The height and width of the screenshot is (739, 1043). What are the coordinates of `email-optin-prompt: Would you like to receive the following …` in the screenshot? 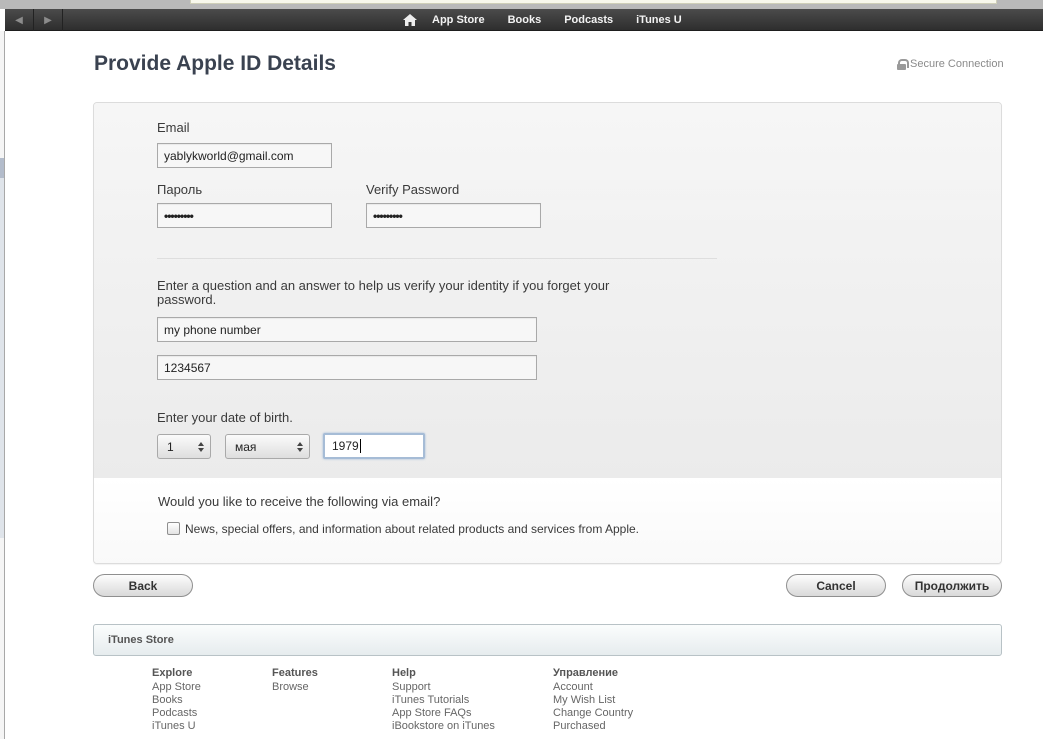 It's located at (299, 501).